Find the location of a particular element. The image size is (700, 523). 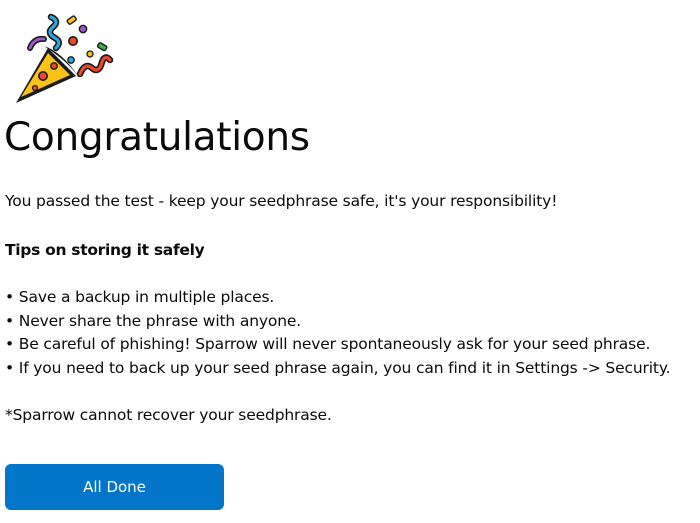

page-title: Congratulations is located at coordinates (157, 137).